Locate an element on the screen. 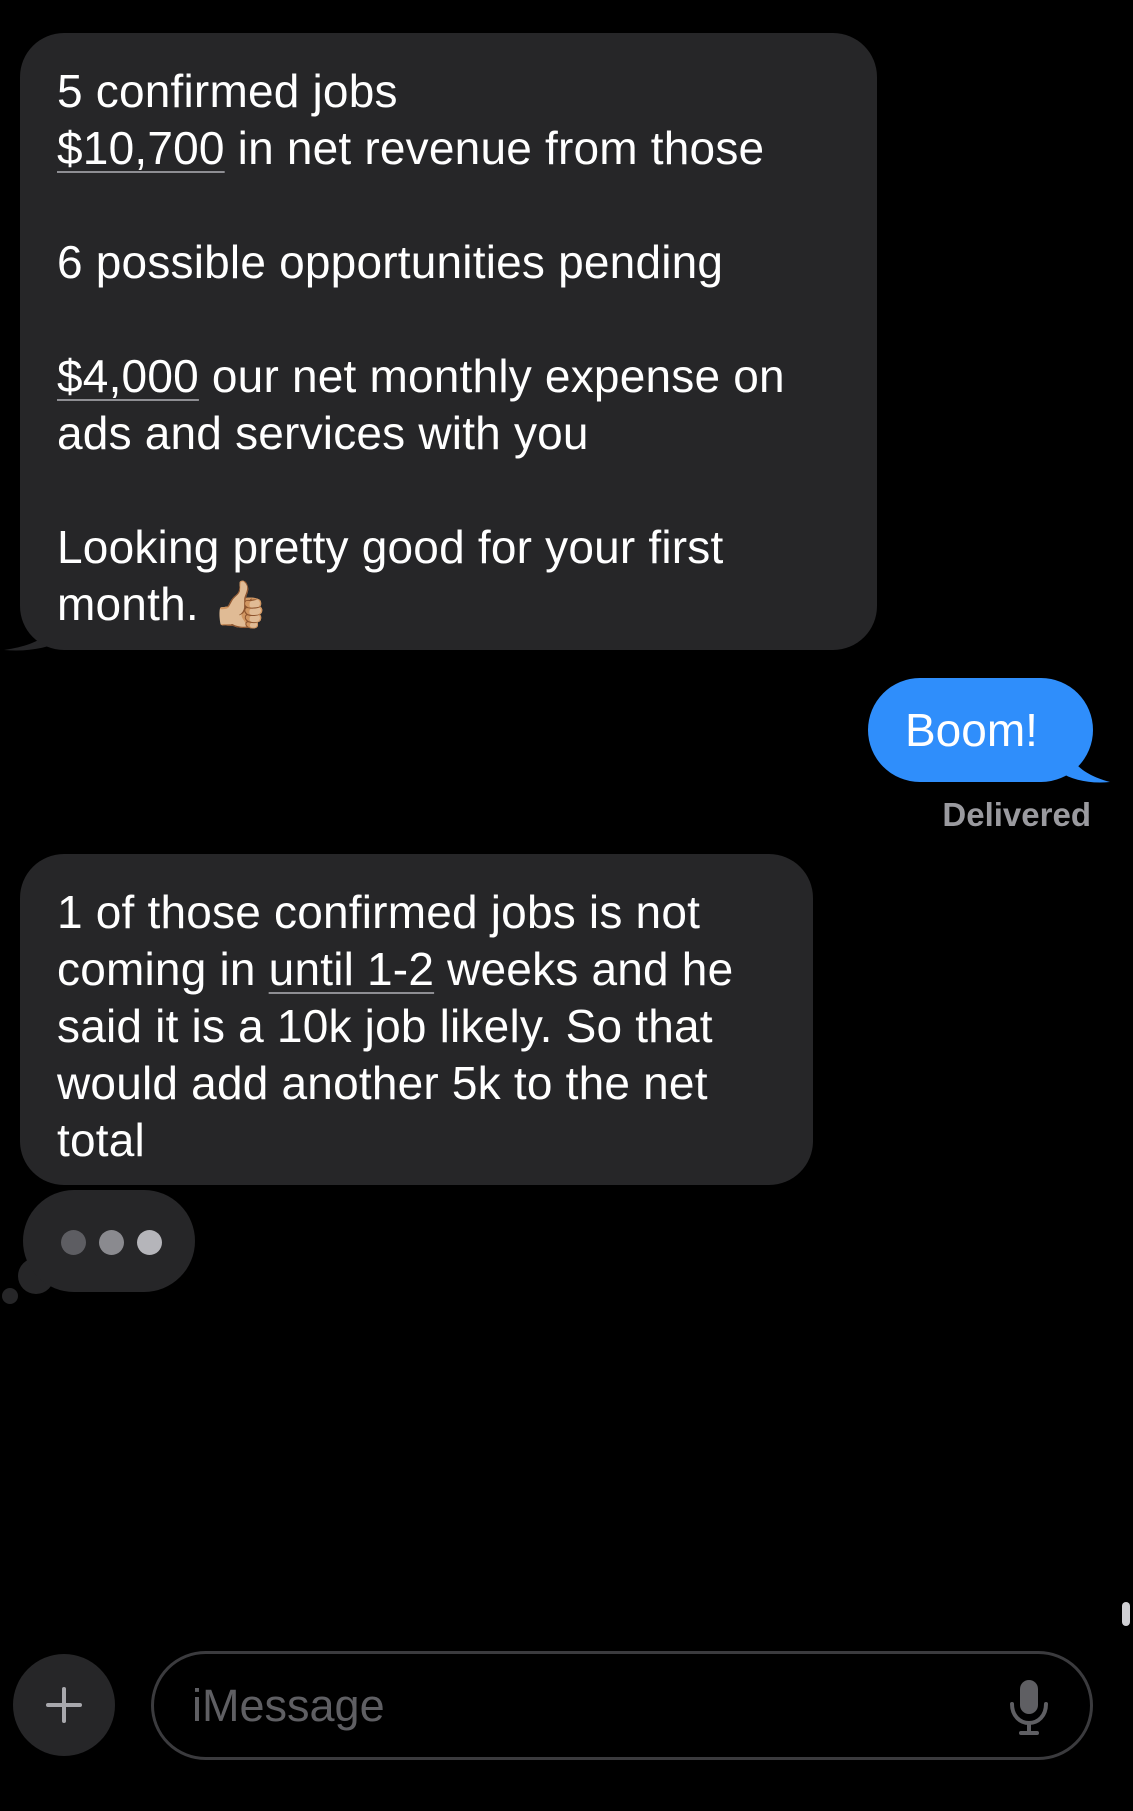 This screenshot has width=1133, height=1811. message-input: iMessage is located at coordinates (622, 1705).